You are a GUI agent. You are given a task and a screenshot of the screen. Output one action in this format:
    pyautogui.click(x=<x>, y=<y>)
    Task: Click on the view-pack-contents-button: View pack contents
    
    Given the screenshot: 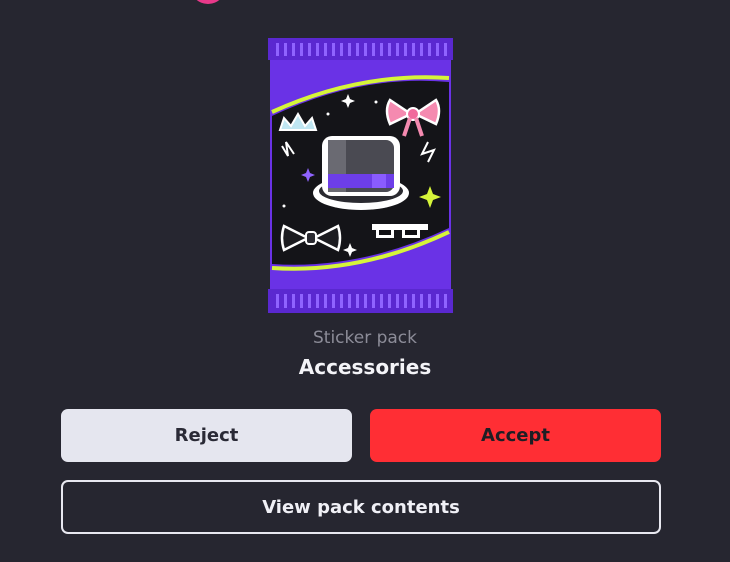 What is the action you would take?
    pyautogui.click(x=361, y=507)
    